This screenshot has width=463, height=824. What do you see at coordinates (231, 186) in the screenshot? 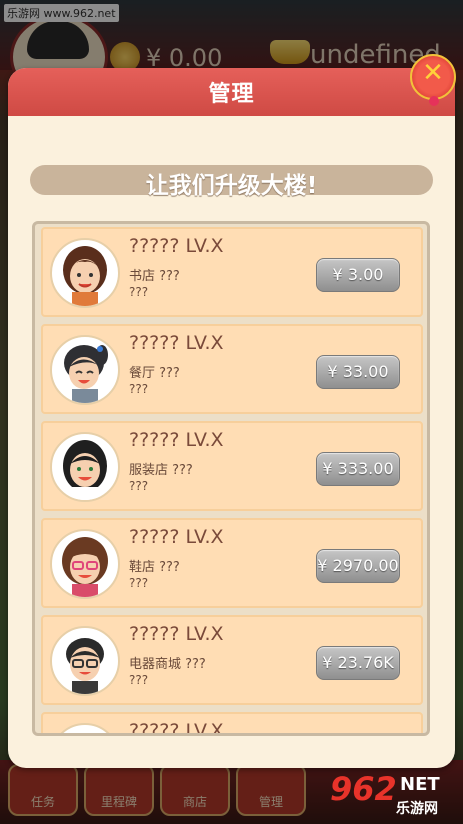
I see `banner-text: 让我们升级大楼!` at bounding box center [231, 186].